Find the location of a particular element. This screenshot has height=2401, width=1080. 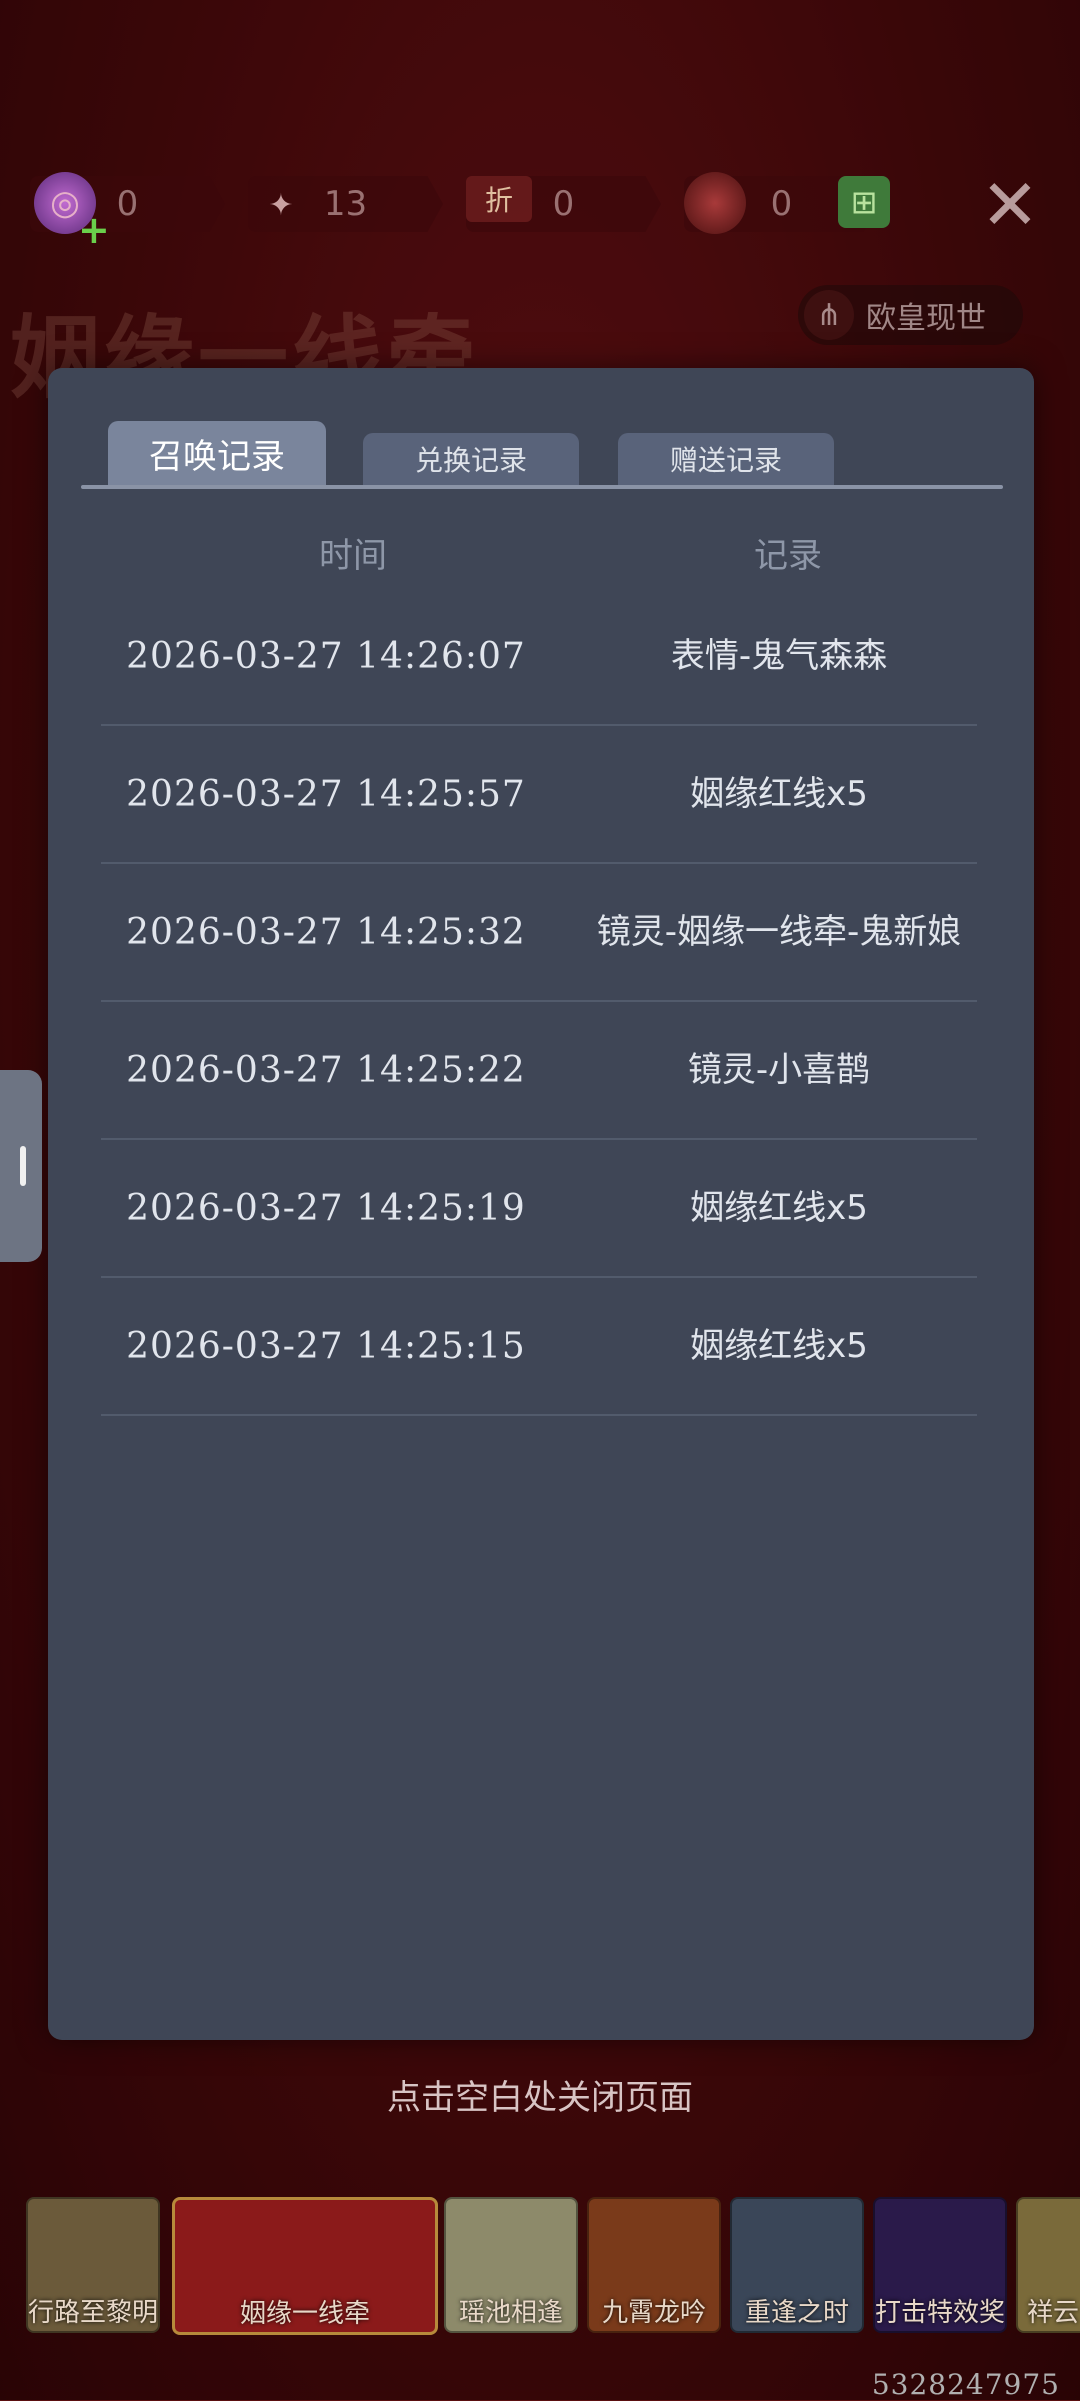

table-row: 2026-03-27 14:26:07 表情-鬼气森森 is located at coordinates (539, 657).